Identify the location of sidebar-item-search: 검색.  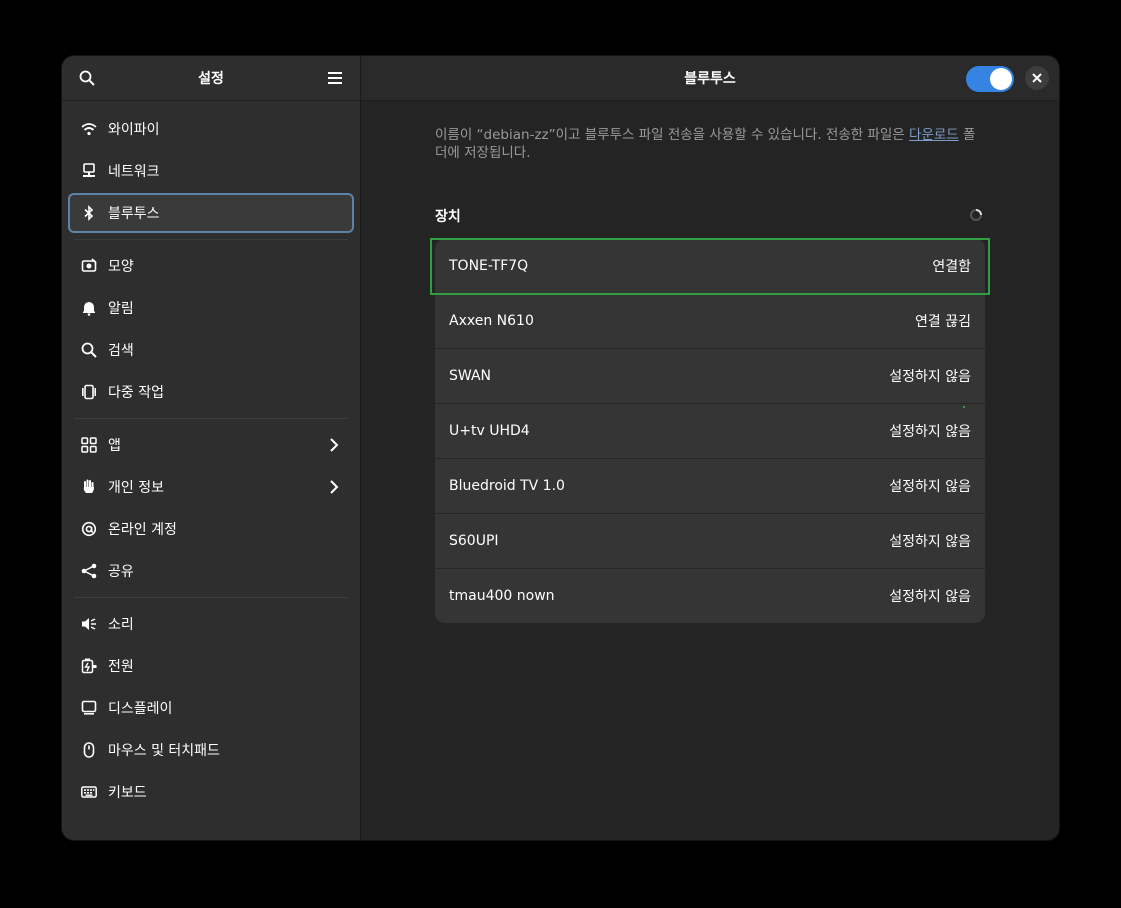
(211, 350).